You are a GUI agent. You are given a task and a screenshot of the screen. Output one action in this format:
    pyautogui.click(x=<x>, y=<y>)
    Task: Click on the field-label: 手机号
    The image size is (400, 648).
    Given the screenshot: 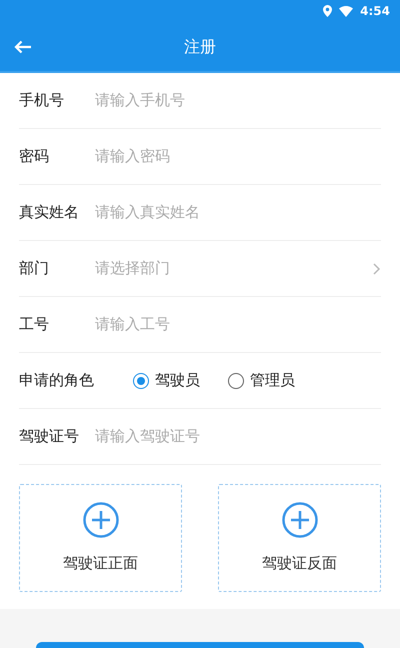 What is the action you would take?
    pyautogui.click(x=42, y=101)
    